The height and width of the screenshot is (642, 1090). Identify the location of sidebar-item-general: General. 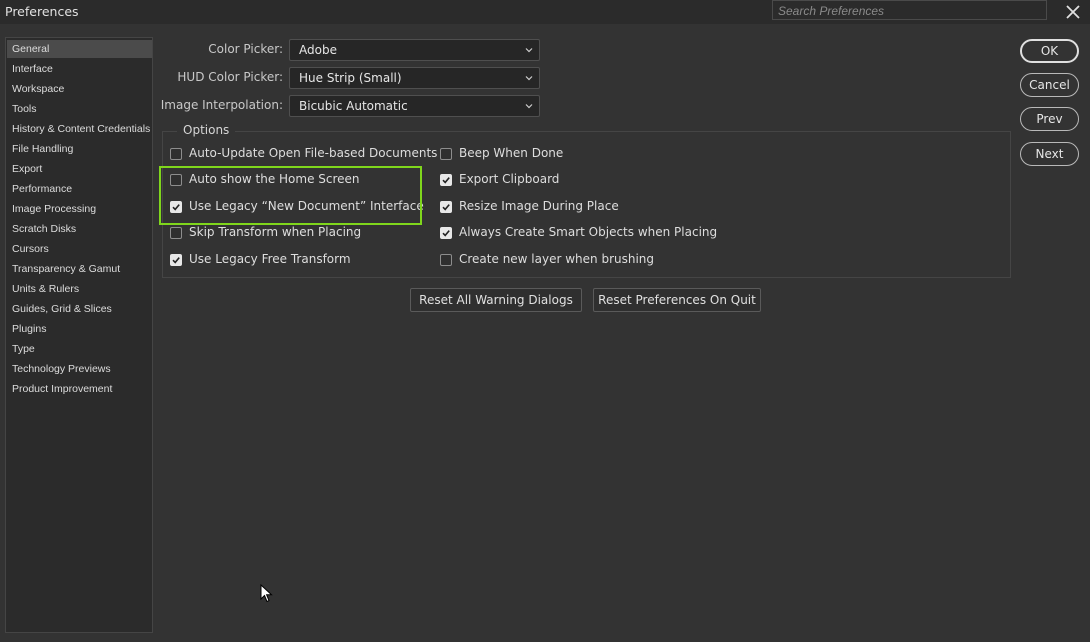
(79, 49).